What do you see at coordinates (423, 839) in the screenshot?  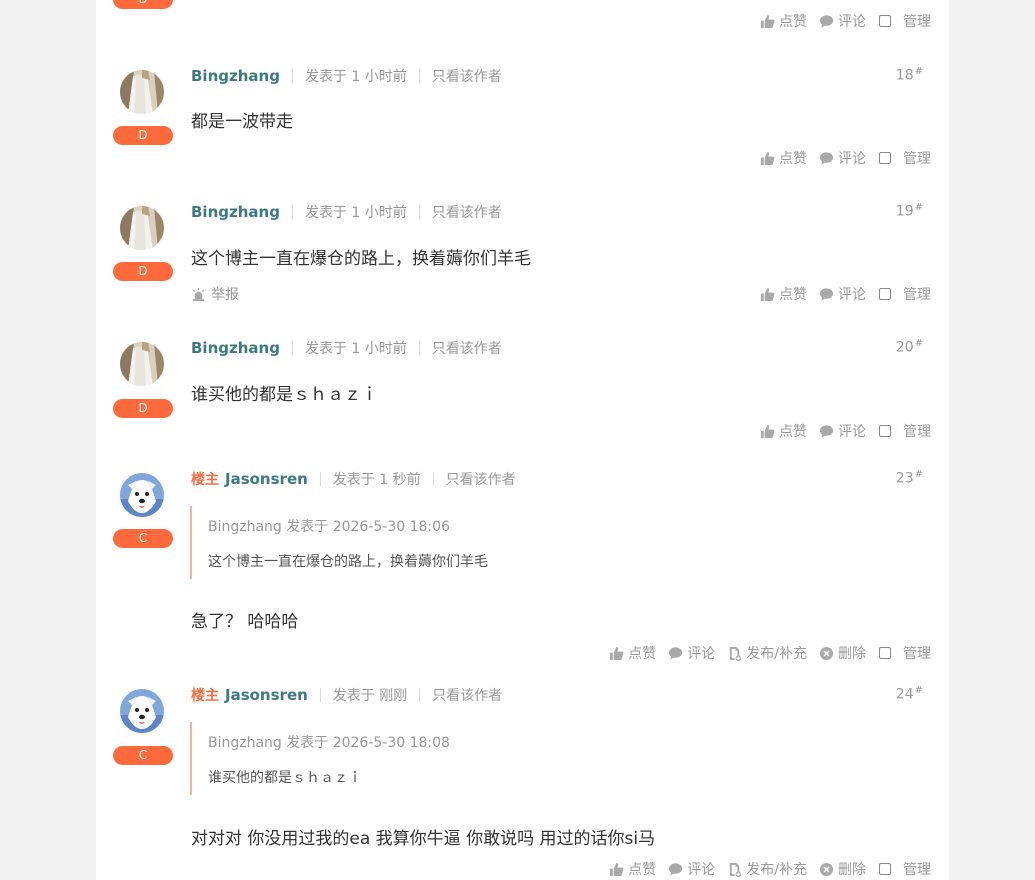 I see `post-content: 对对对 你没用过我的ea 我算你牛逼 你敢说吗 用过的话你si马` at bounding box center [423, 839].